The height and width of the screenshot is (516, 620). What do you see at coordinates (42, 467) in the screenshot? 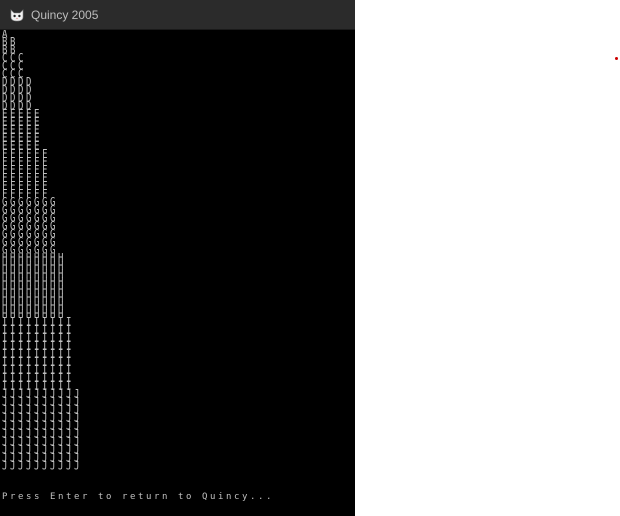
I see `console-line: JJJJJJJJJJ` at bounding box center [42, 467].